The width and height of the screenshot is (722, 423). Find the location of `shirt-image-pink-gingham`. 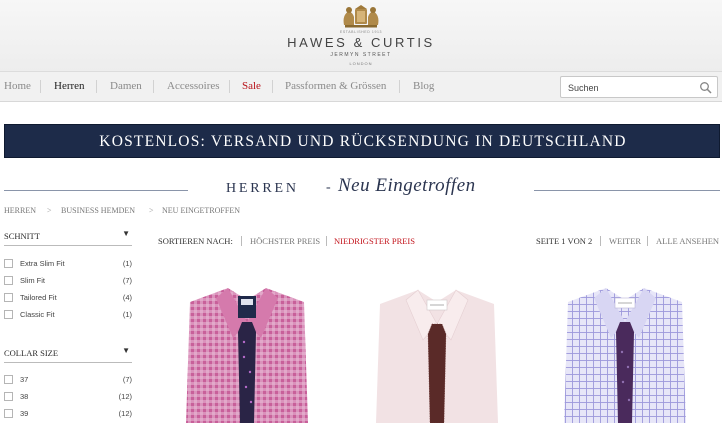

shirt-image-pink-gingham is located at coordinates (247, 355).